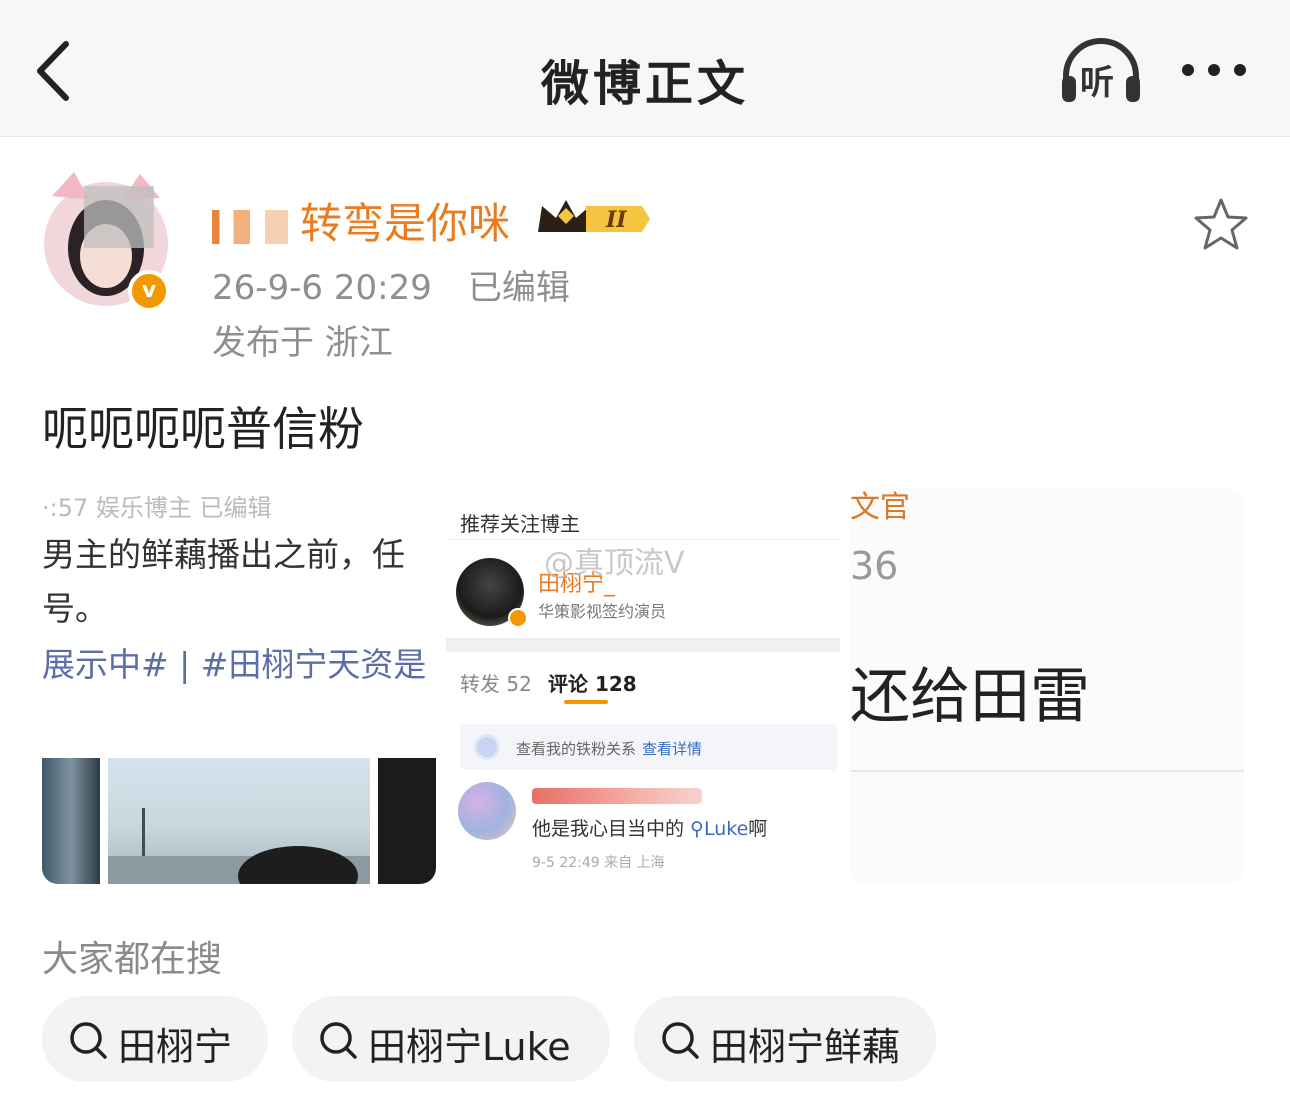 Image resolution: width=1290 pixels, height=1114 pixels. What do you see at coordinates (1221, 225) in the screenshot?
I see `favorite-star-icon` at bounding box center [1221, 225].